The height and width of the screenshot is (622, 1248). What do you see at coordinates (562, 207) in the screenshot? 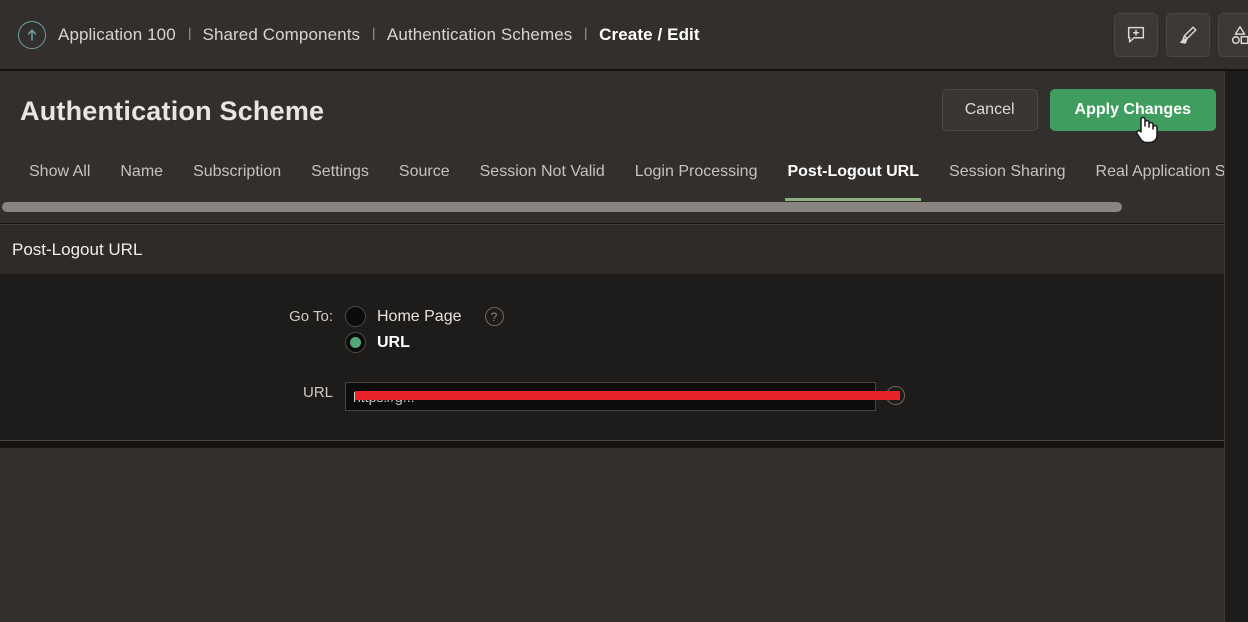
I see `tab-scrollbar-thumb` at bounding box center [562, 207].